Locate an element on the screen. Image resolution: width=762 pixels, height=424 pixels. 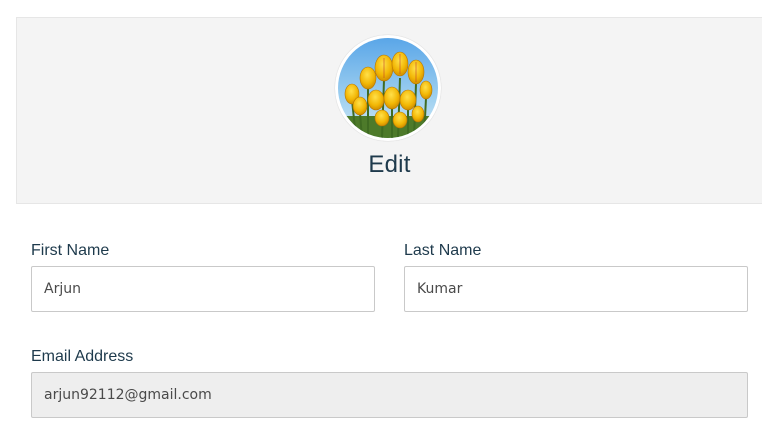
last-name-group: Last Name is located at coordinates (576, 276).